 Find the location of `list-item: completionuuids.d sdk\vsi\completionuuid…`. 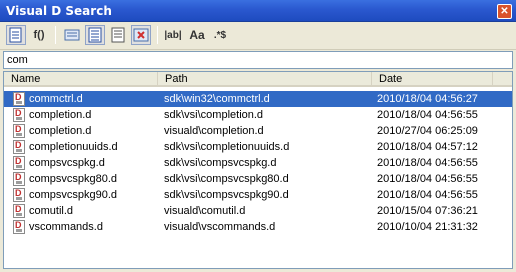

list-item: completionuuids.d sdk\vsi\completionuuid… is located at coordinates (258, 147).